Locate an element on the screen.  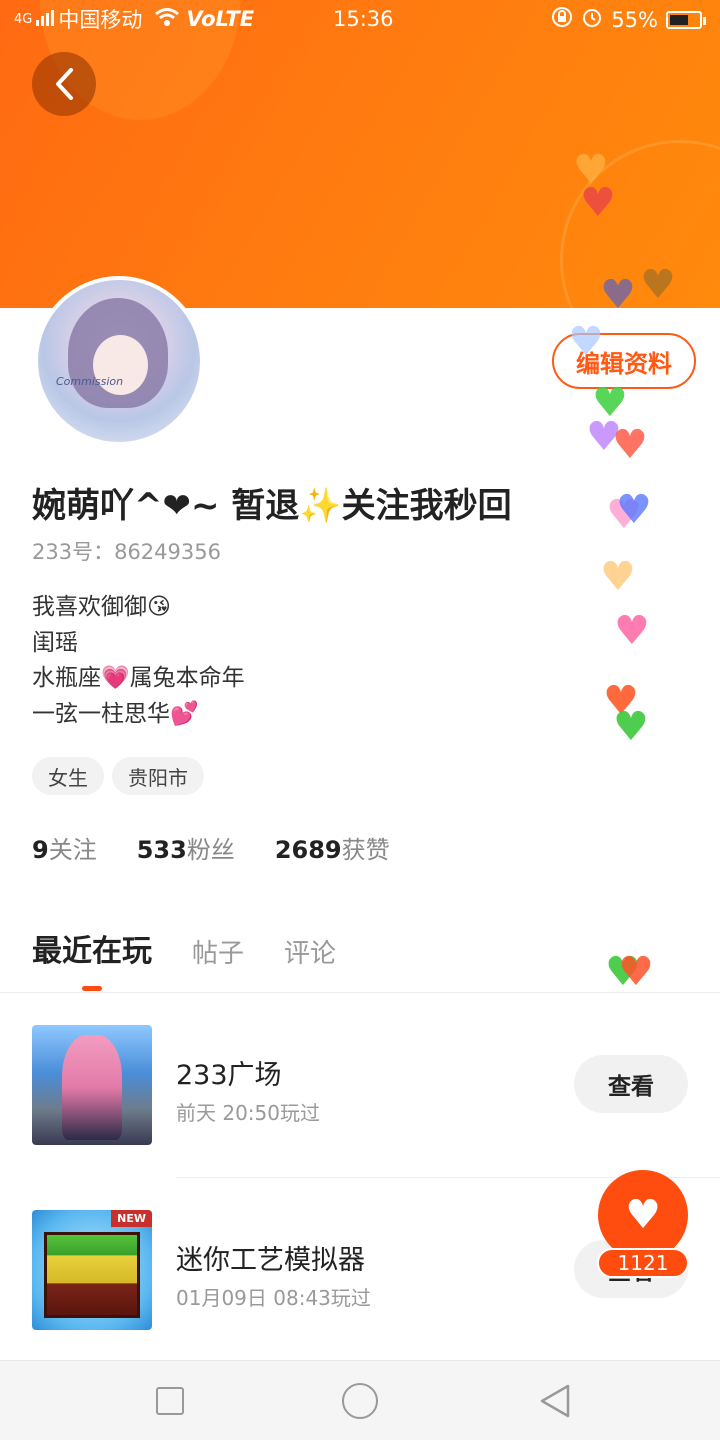
active-tab-indicator is located at coordinates (92, 988).